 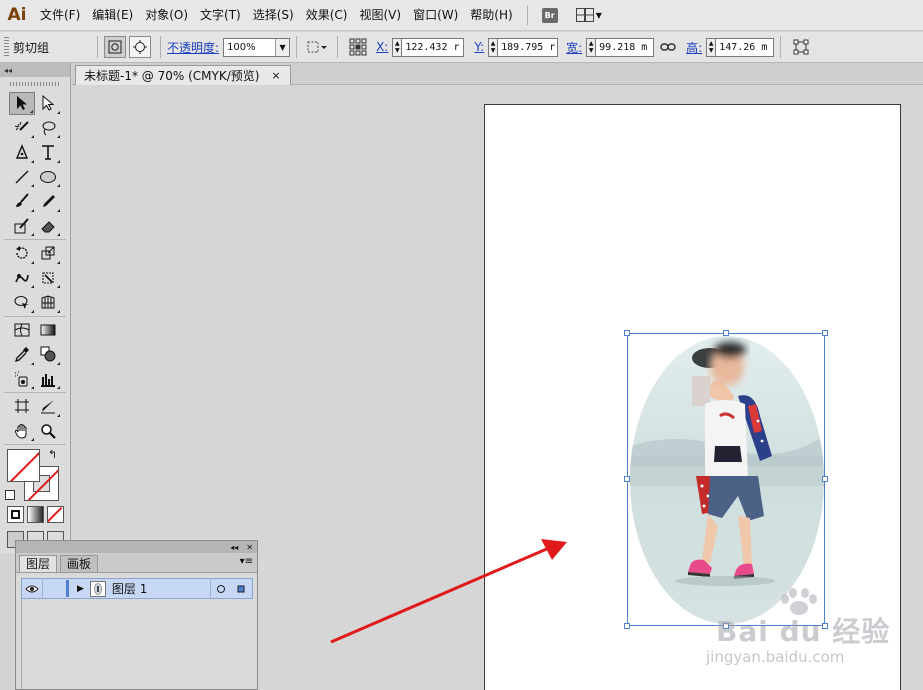 I want to click on scale-tool, so click(x=48, y=253).